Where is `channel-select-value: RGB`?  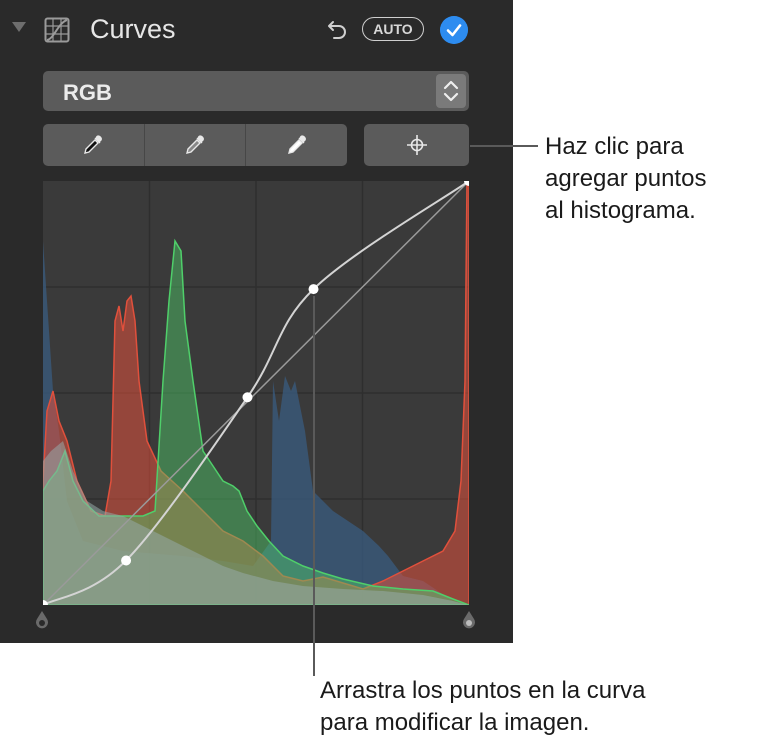
channel-select-value: RGB is located at coordinates (87, 92).